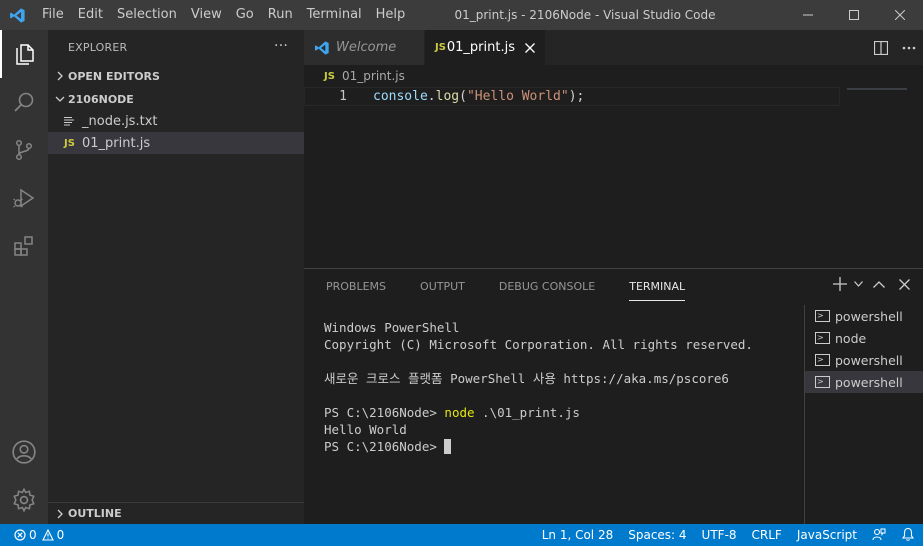  Describe the element at coordinates (60, 99) in the screenshot. I see `chevron-down-icon` at that location.